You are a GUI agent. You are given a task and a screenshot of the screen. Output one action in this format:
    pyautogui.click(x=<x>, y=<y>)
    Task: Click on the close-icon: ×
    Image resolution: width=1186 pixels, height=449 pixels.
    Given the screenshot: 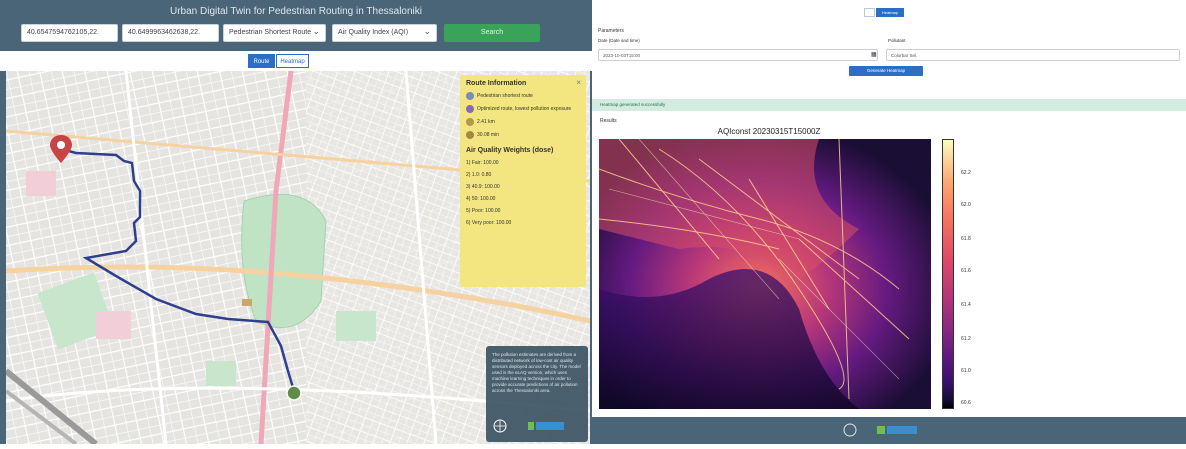 What is the action you would take?
    pyautogui.click(x=578, y=82)
    